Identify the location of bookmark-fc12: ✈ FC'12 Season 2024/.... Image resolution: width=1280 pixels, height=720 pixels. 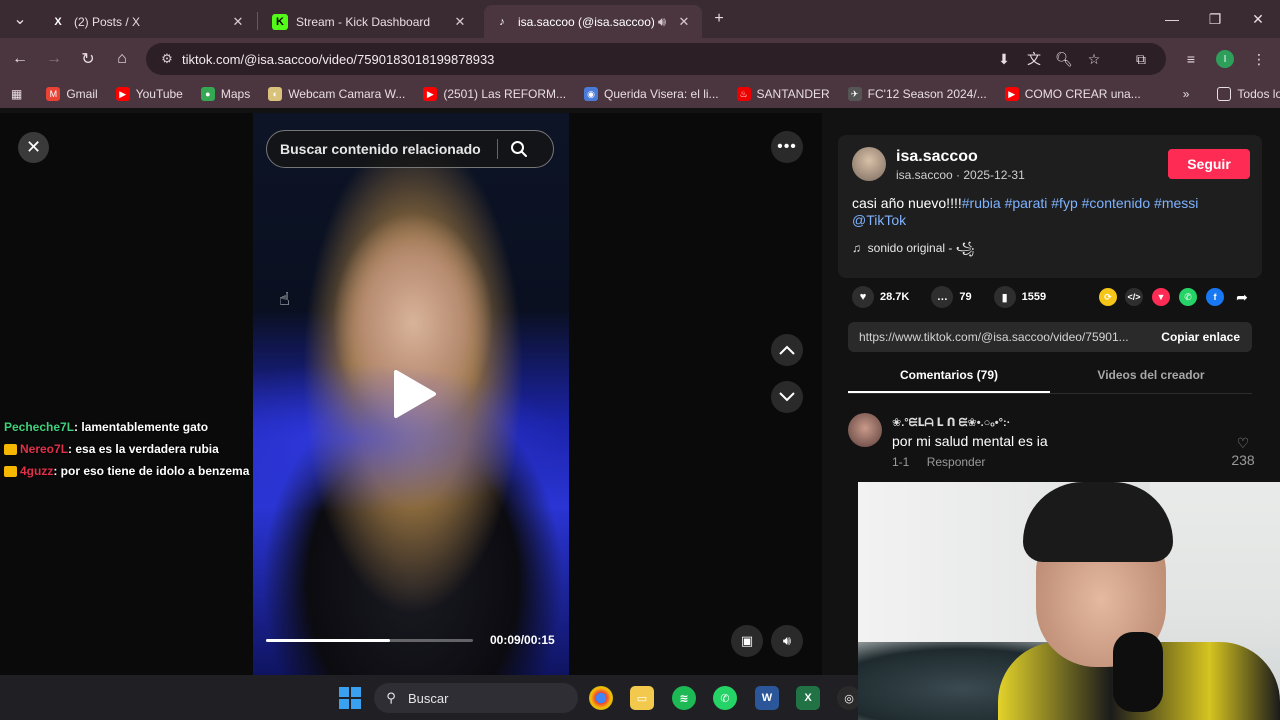
(917, 94).